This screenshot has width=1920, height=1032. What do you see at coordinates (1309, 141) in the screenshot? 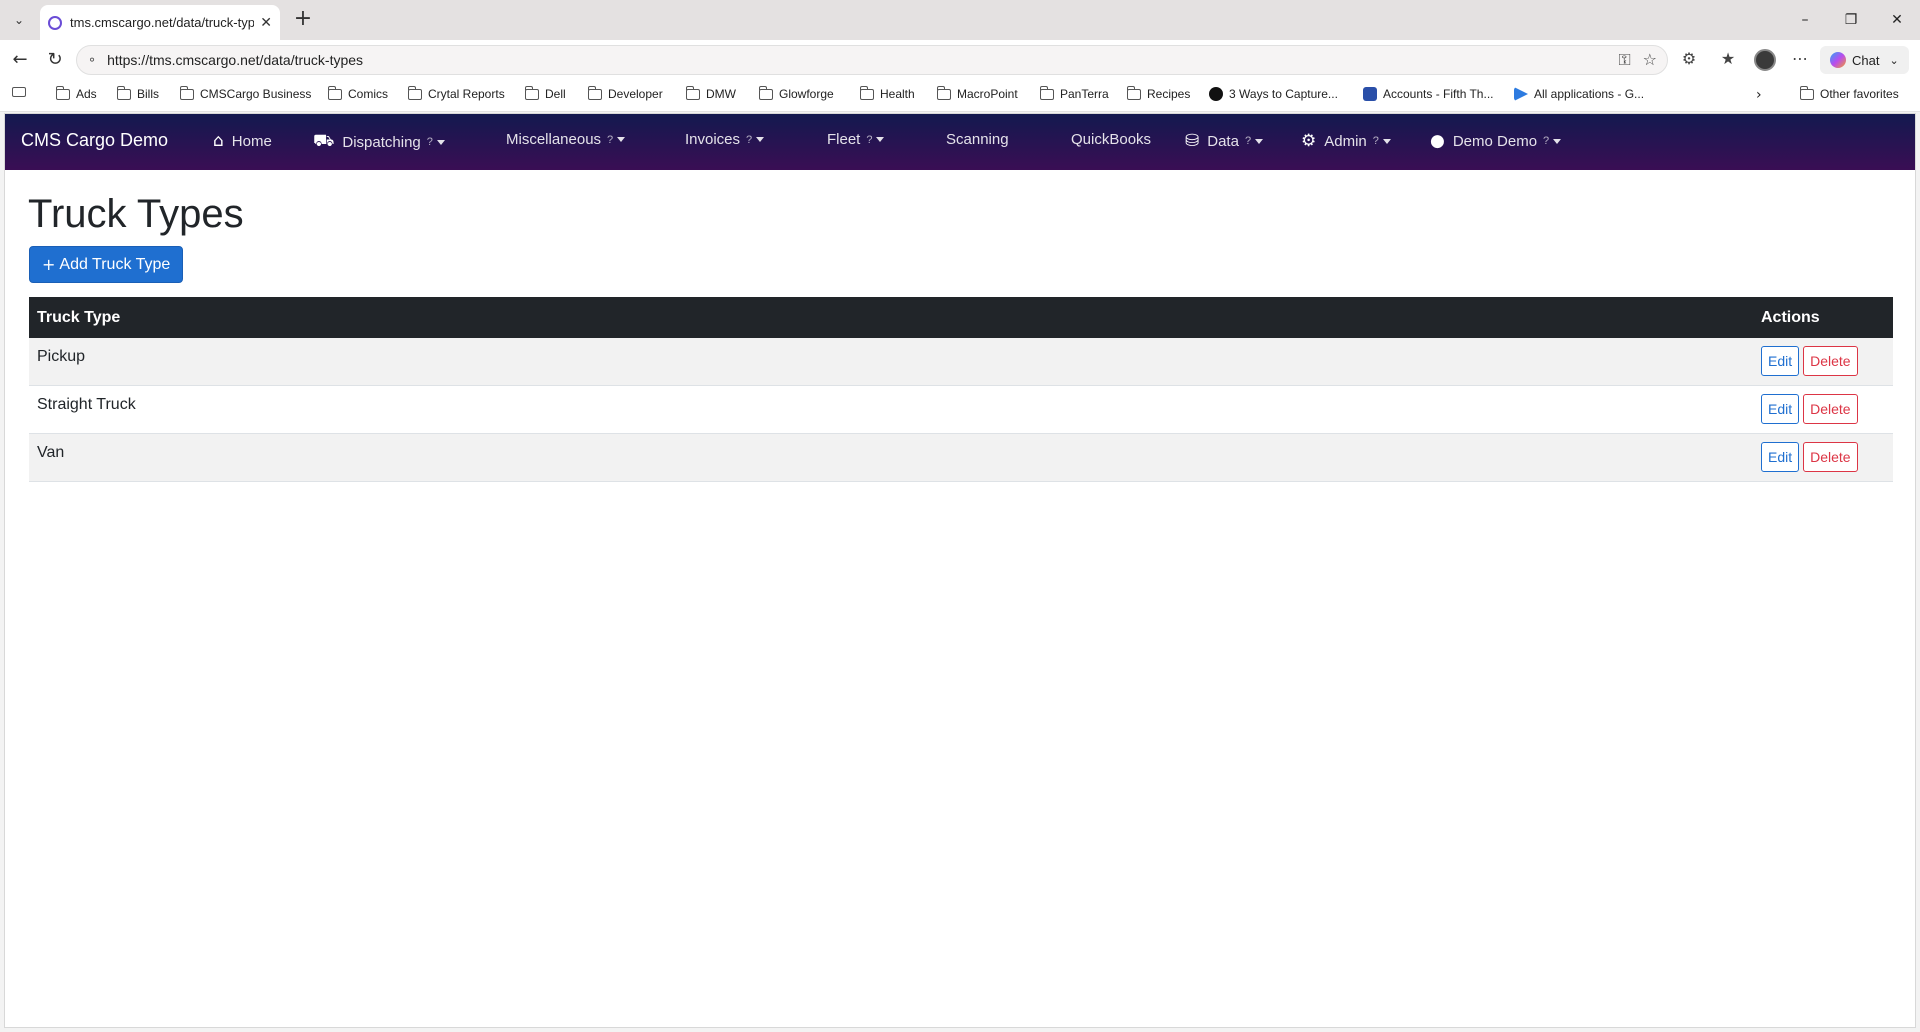
I see `gear-icon: ⚙` at bounding box center [1309, 141].